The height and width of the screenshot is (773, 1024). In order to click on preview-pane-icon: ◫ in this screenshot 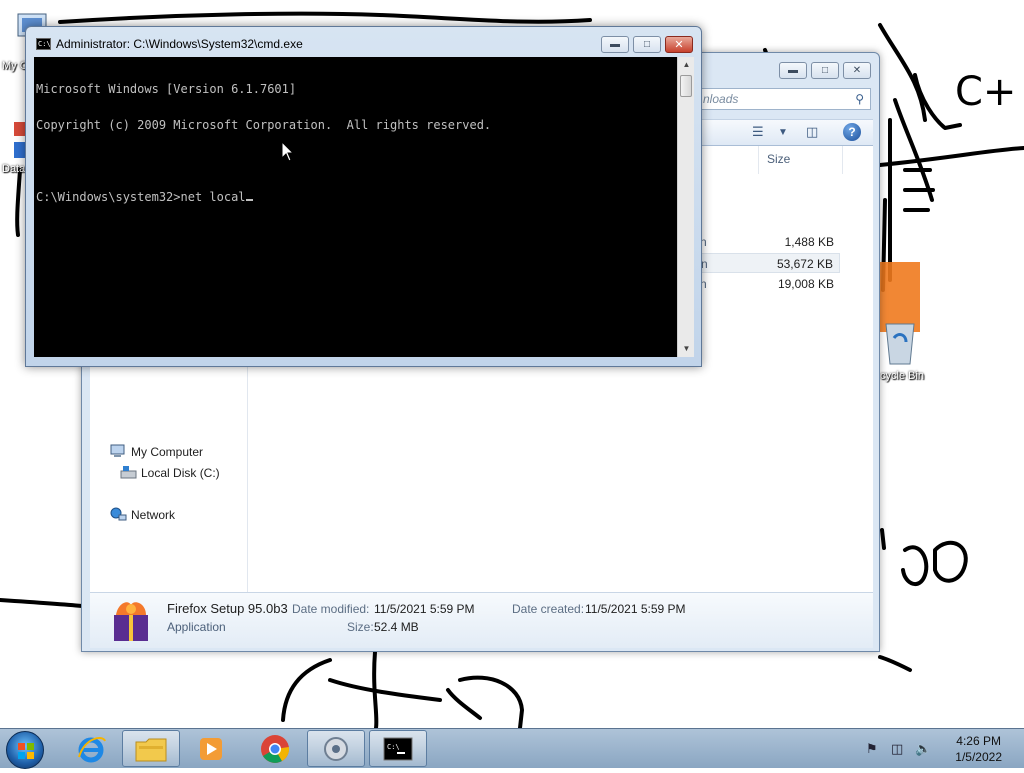, I will do `click(812, 132)`.